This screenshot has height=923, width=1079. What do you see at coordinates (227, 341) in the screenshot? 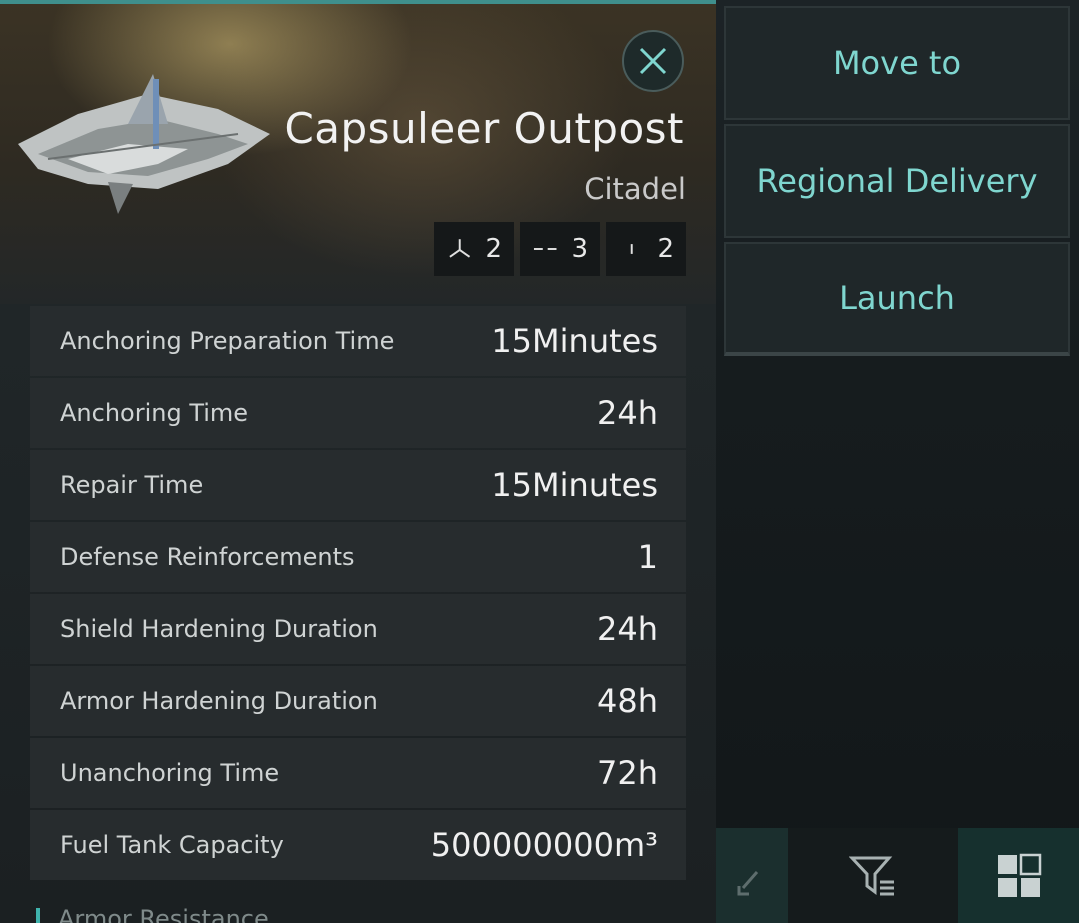
I see `attribute-label: Anchoring Preparation Time` at bounding box center [227, 341].